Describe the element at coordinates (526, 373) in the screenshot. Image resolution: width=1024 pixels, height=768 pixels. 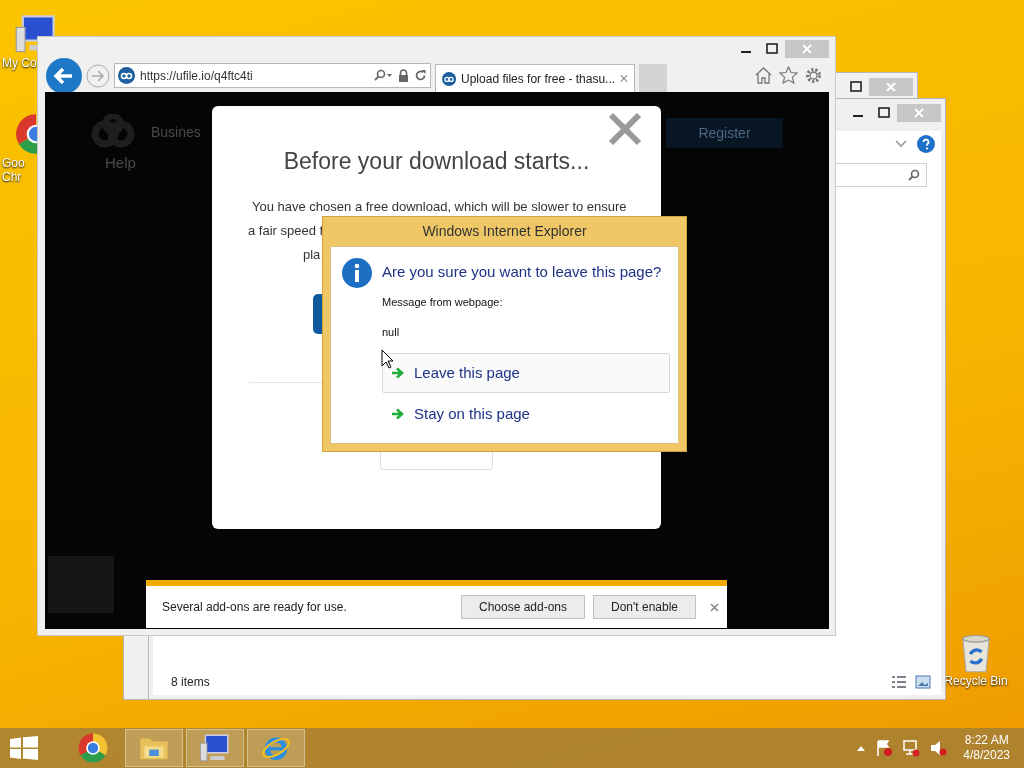
I see `command-link: Leave this page` at that location.